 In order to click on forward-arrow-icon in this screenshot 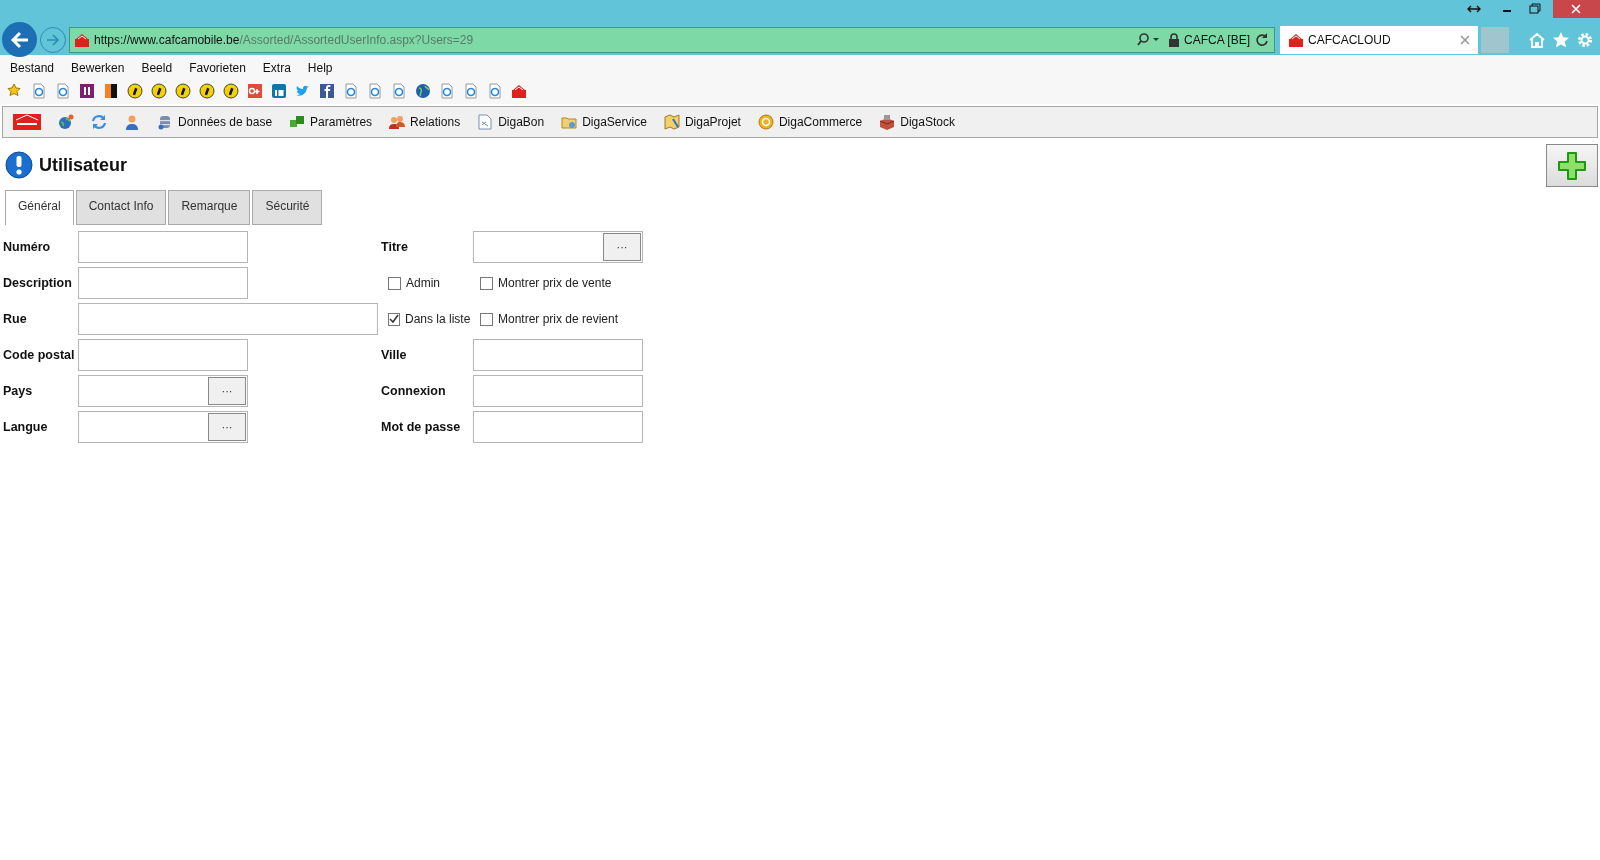, I will do `click(53, 39)`.